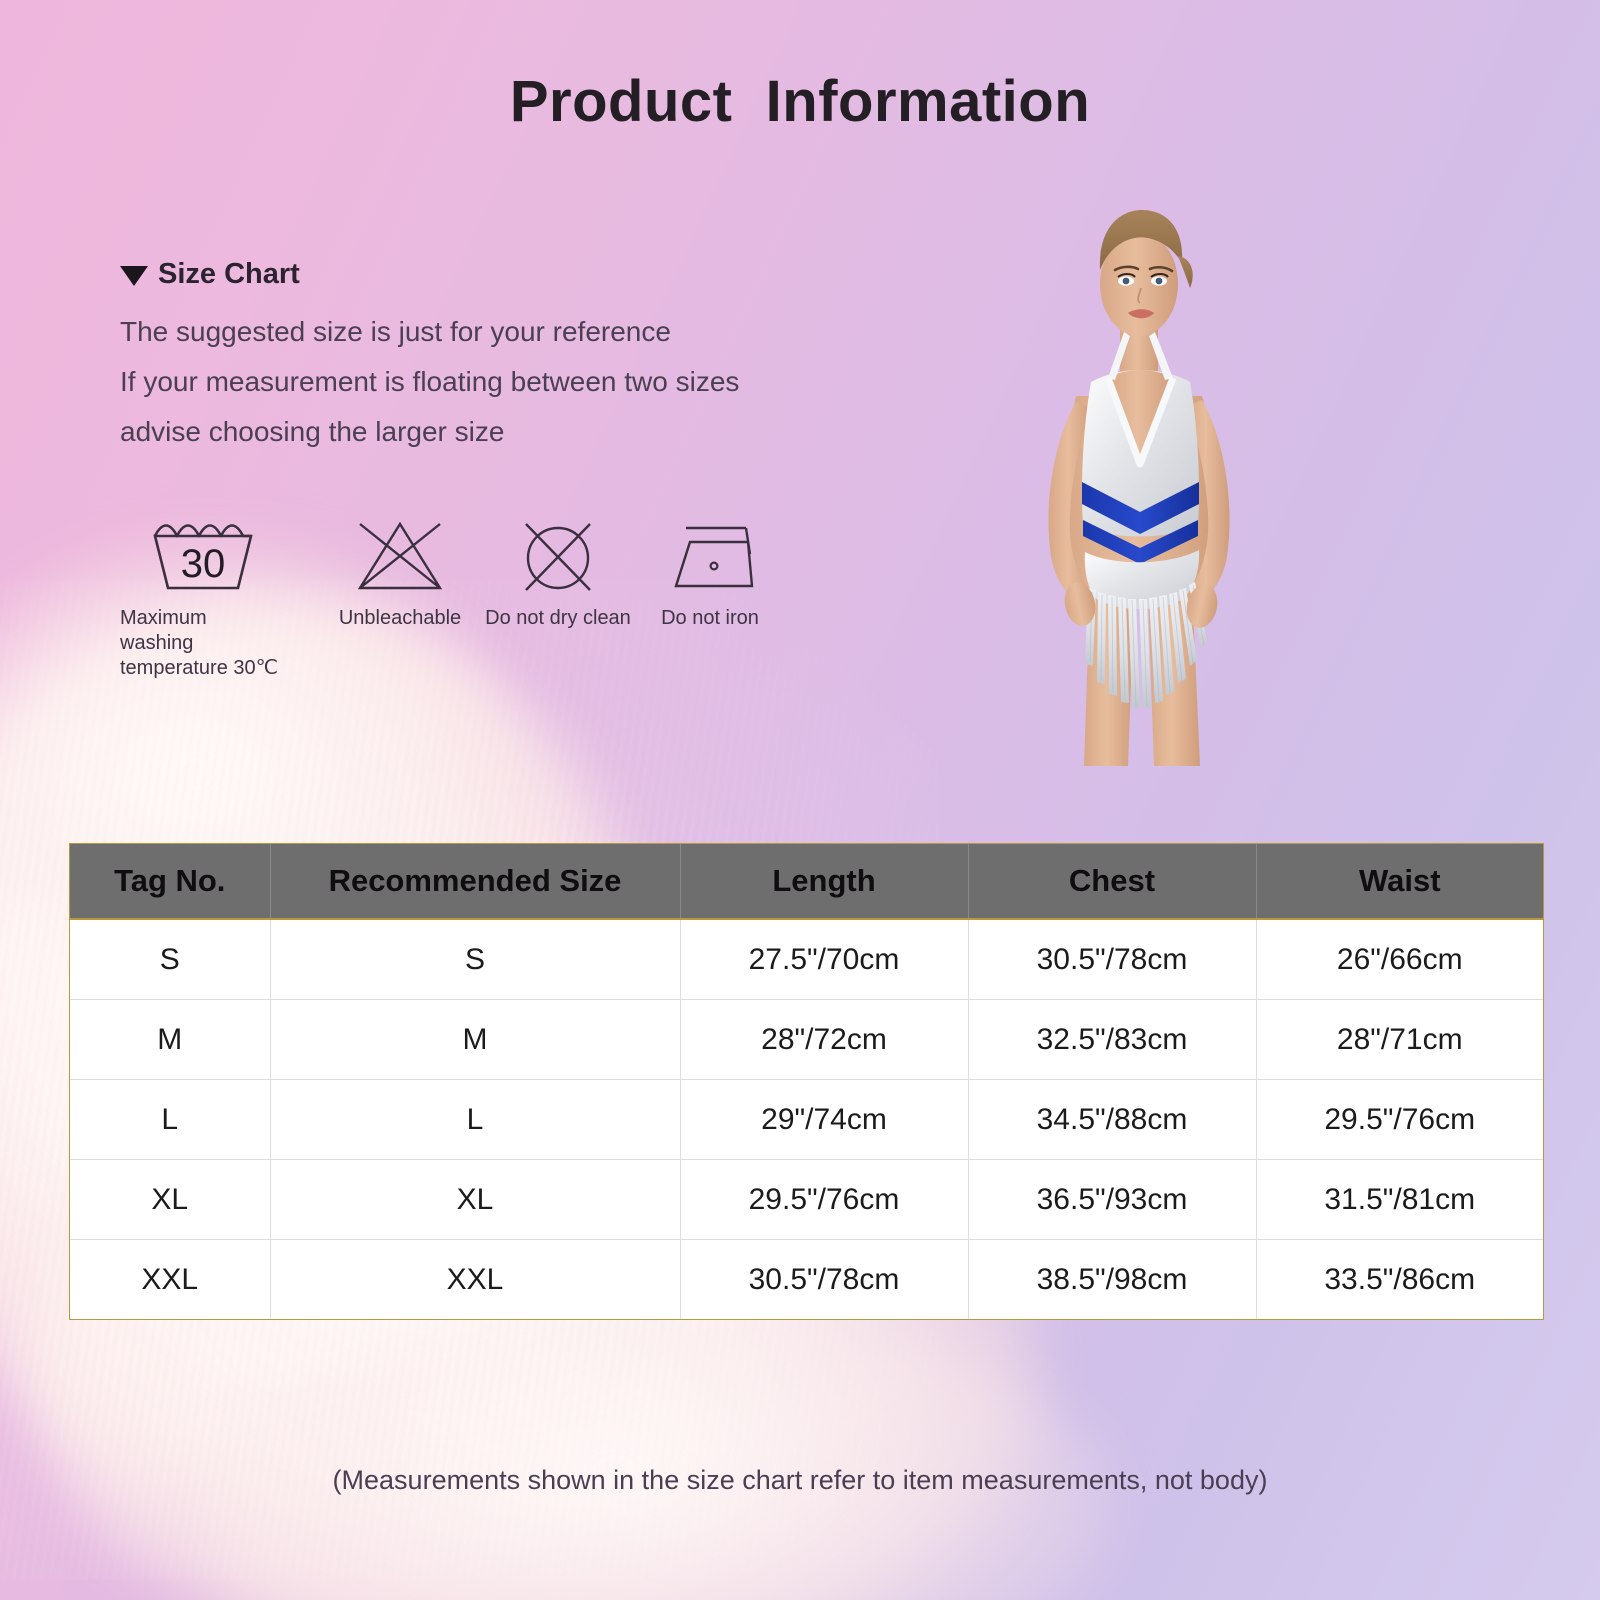 The image size is (1600, 1600). Describe the element at coordinates (170, 959) in the screenshot. I see `cell-tag-no: S` at that location.